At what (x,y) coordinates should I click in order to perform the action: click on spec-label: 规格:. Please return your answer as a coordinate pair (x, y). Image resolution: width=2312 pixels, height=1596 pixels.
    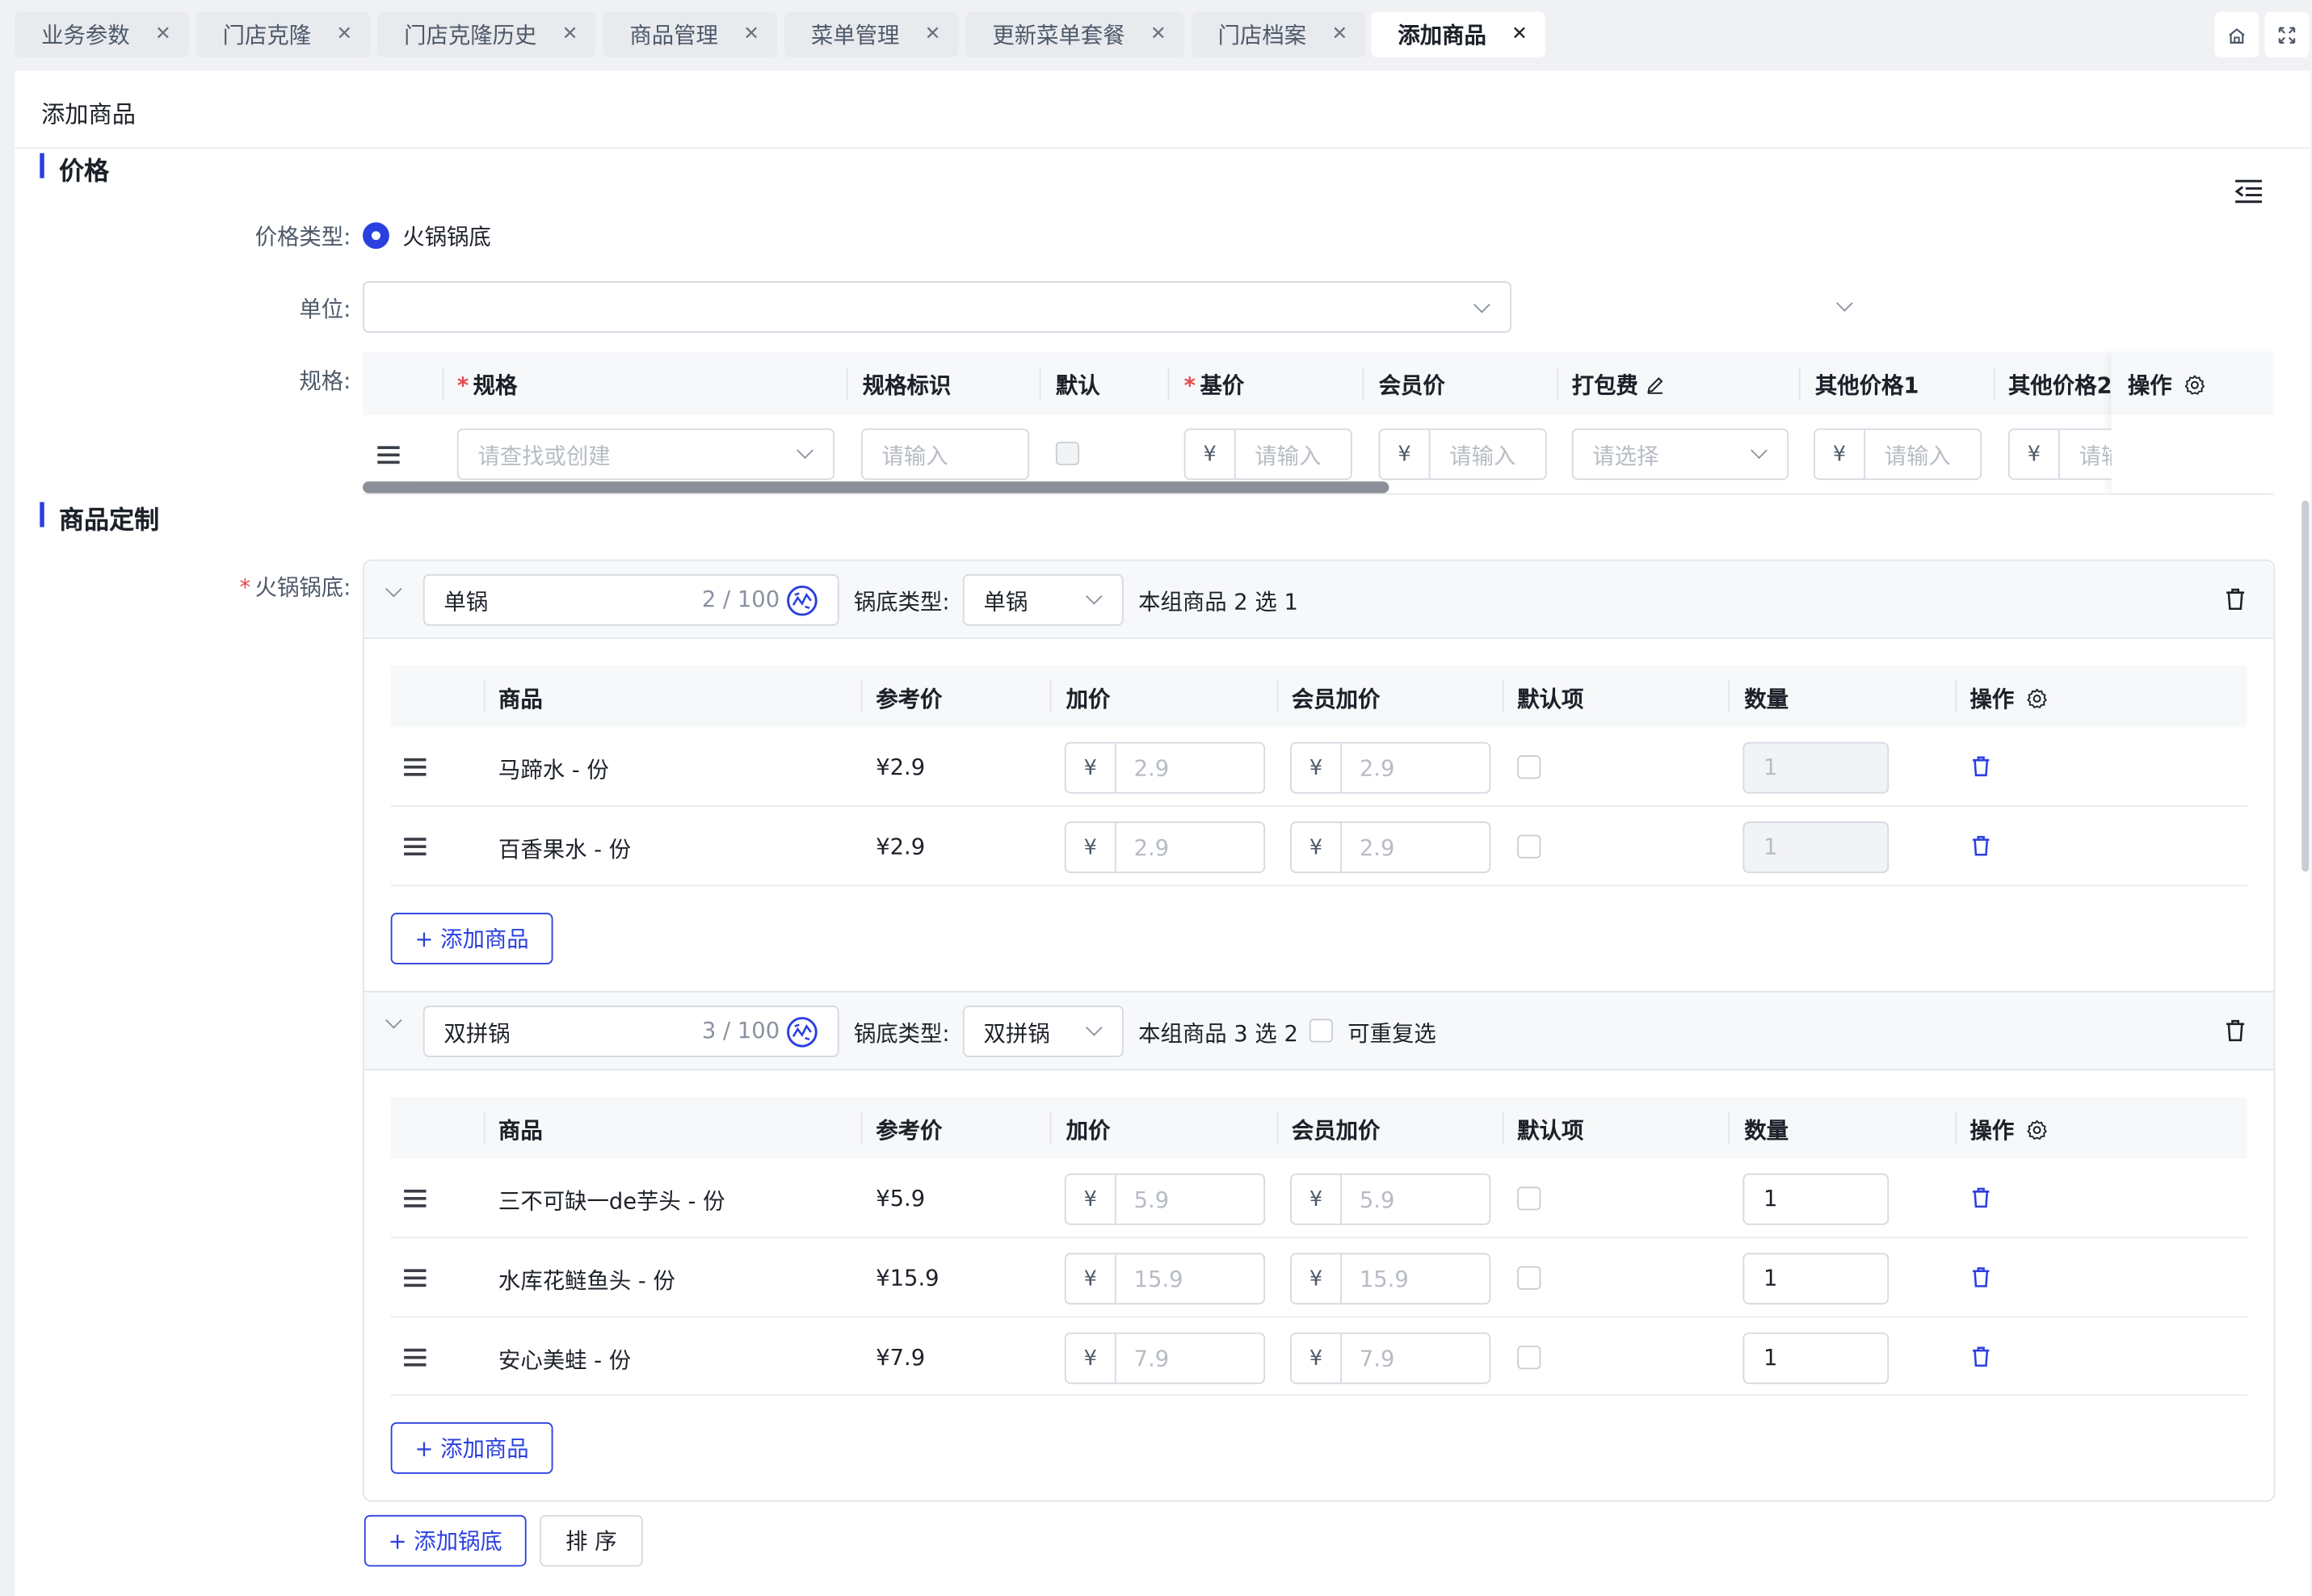
    Looking at the image, I should click on (325, 382).